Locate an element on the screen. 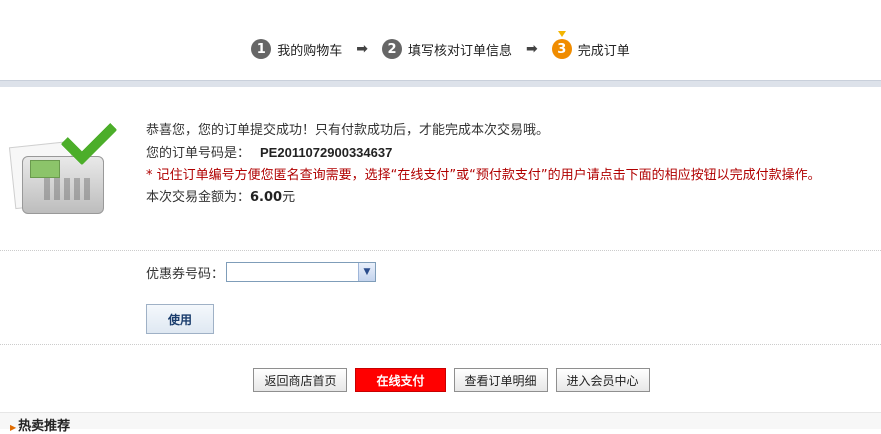 The image size is (881, 434). order-progress: 1 我的购物车 ➡ 2 填写核对订单信息 ➡ 3 完成订单 is located at coordinates (440, 46).